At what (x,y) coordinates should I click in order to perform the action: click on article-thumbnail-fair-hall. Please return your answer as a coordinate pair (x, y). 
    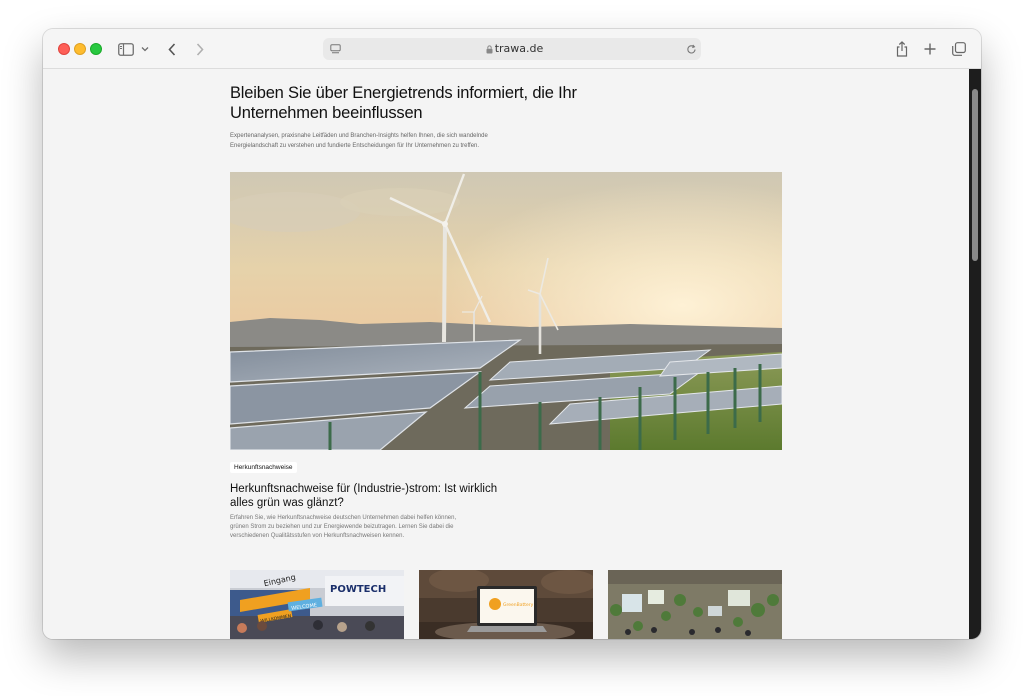
    Looking at the image, I should click on (695, 604).